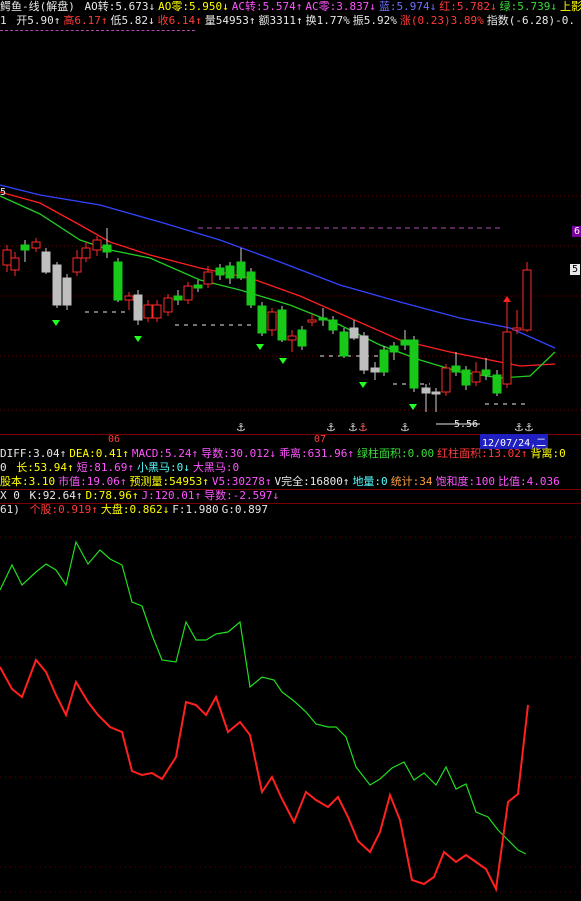  Describe the element at coordinates (575, 269) in the screenshot. I see `right-price-badge-bottom: 5` at that location.